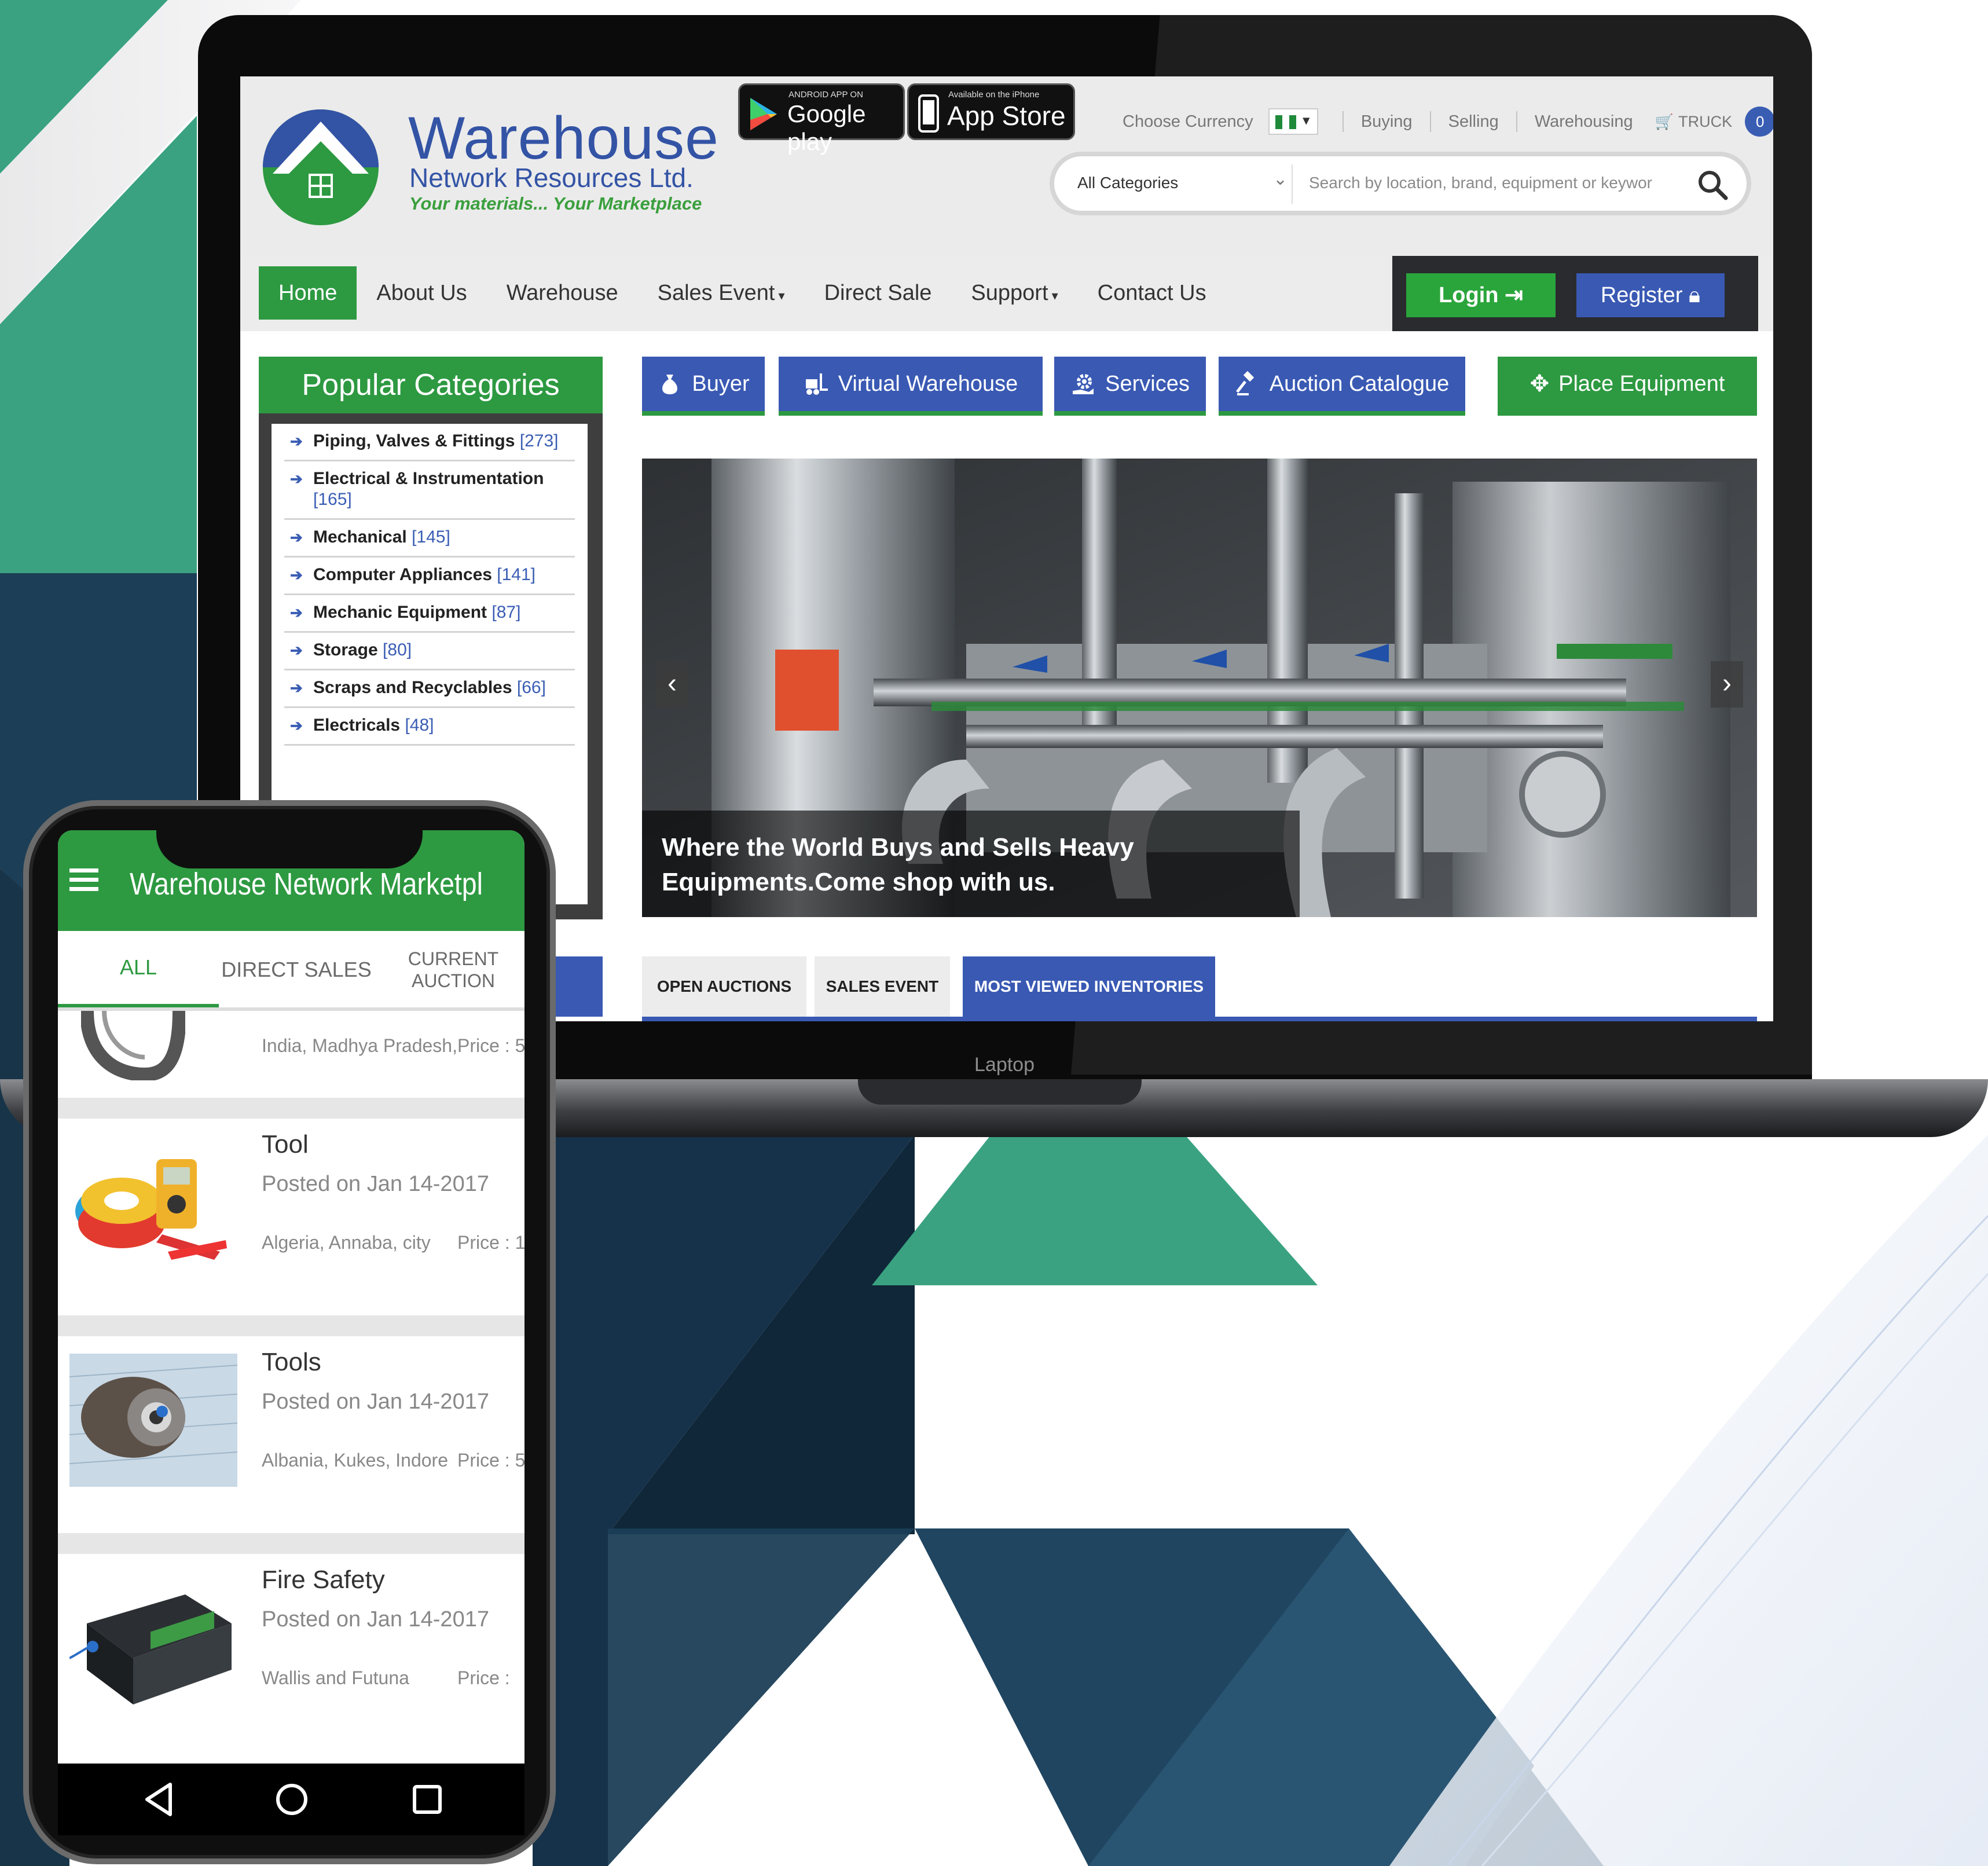 The height and width of the screenshot is (1866, 1988). Describe the element at coordinates (1010, 293) in the screenshot. I see `nav-support-label: Support` at that location.